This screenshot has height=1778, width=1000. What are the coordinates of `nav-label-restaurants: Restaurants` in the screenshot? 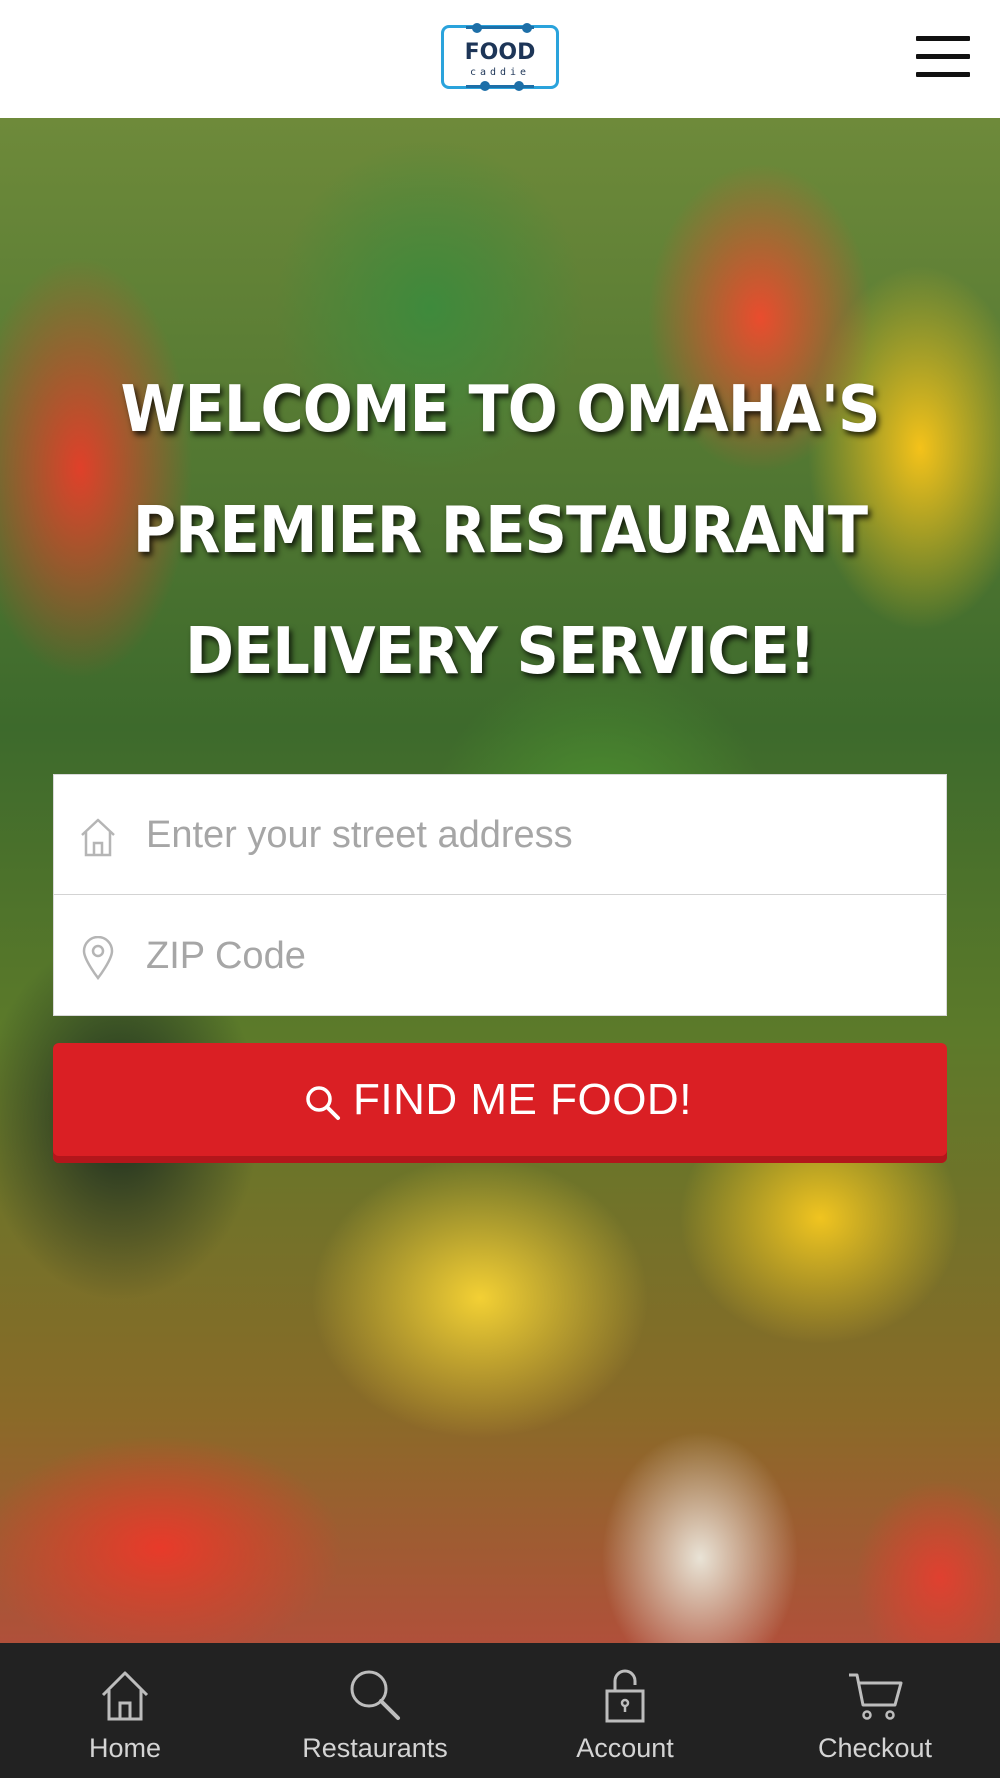 It's located at (375, 1748).